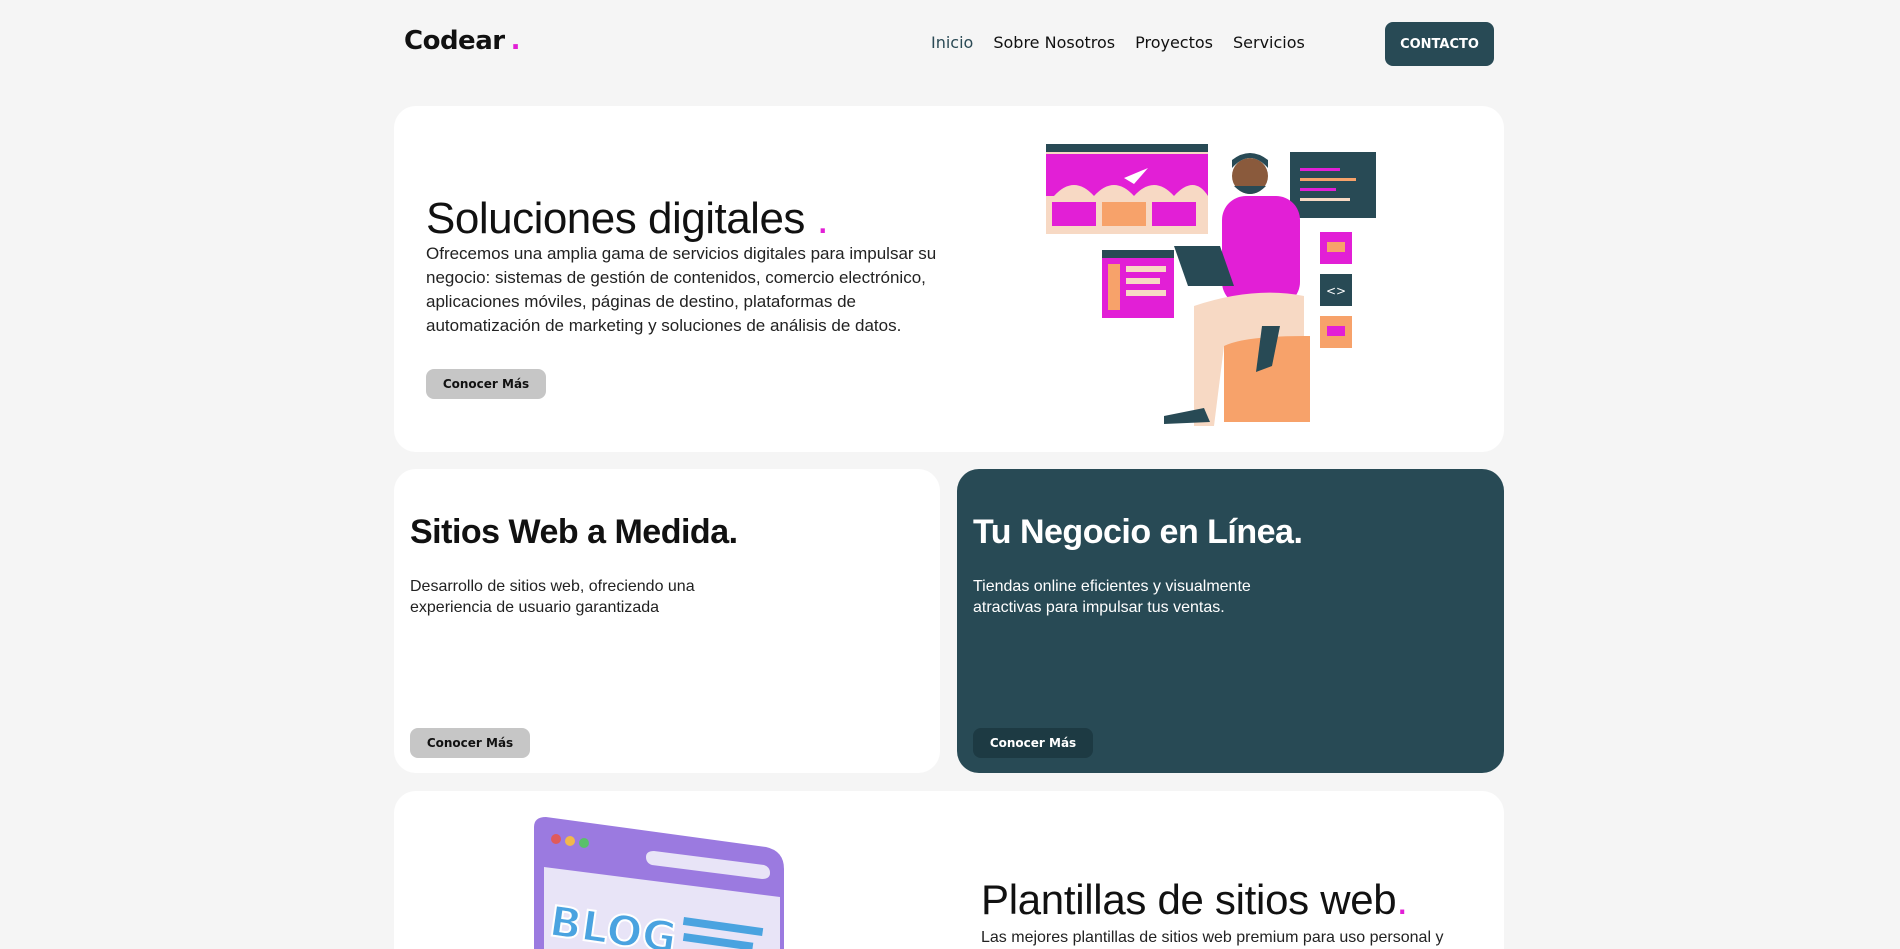 The width and height of the screenshot is (1900, 949). What do you see at coordinates (1439, 44) in the screenshot?
I see `contact-button: CONTACTO` at bounding box center [1439, 44].